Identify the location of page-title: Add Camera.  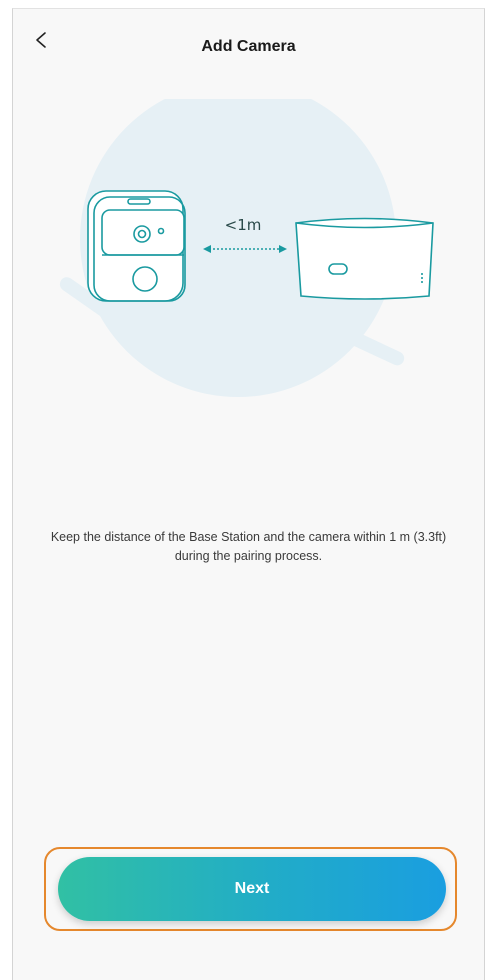
(248, 46).